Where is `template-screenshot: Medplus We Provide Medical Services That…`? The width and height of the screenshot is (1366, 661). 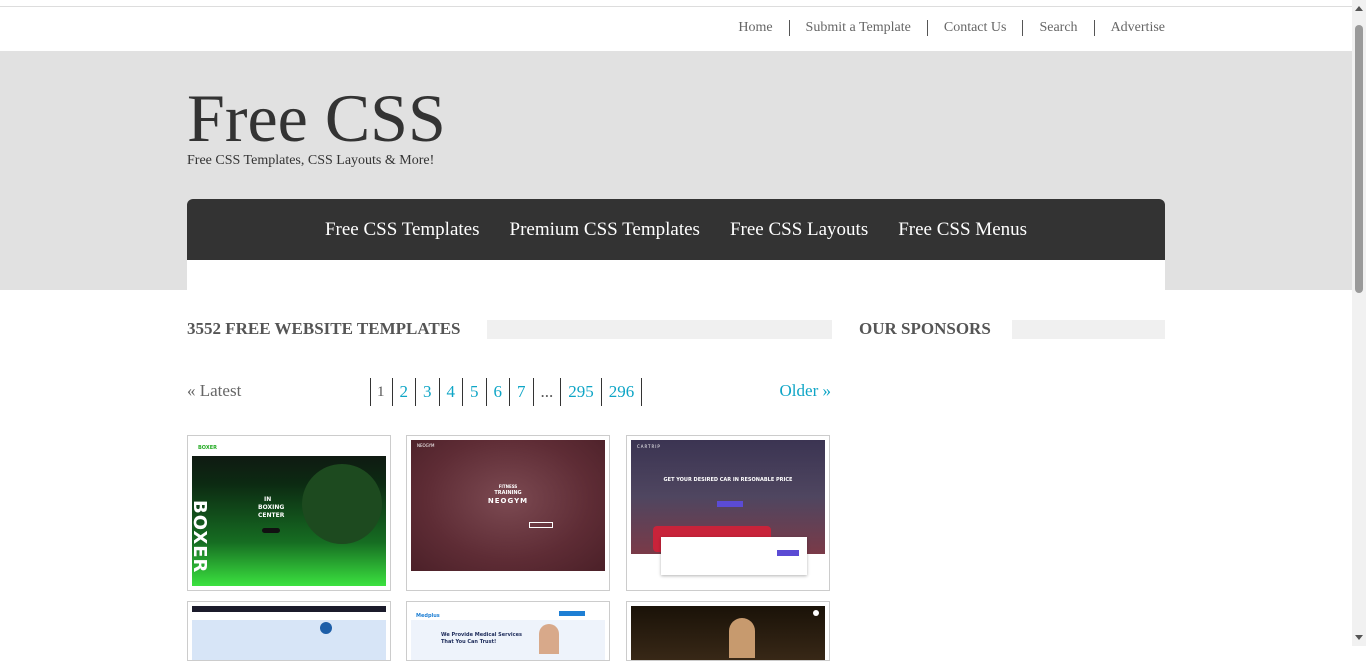
template-screenshot: Medplus We Provide Medical Services That… is located at coordinates (508, 633).